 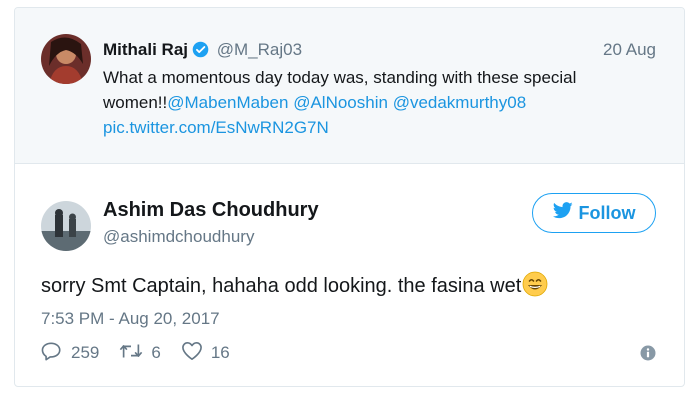 What do you see at coordinates (200, 52) in the screenshot?
I see `verified-badge-icon` at bounding box center [200, 52].